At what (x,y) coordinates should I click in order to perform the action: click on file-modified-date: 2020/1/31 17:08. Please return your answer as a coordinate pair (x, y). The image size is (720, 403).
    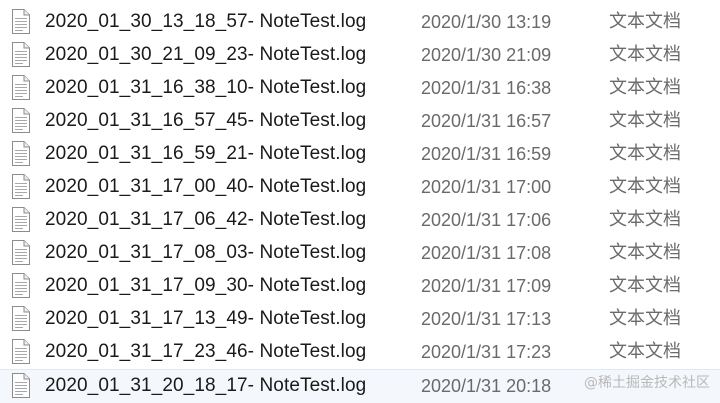
    Looking at the image, I should click on (486, 253).